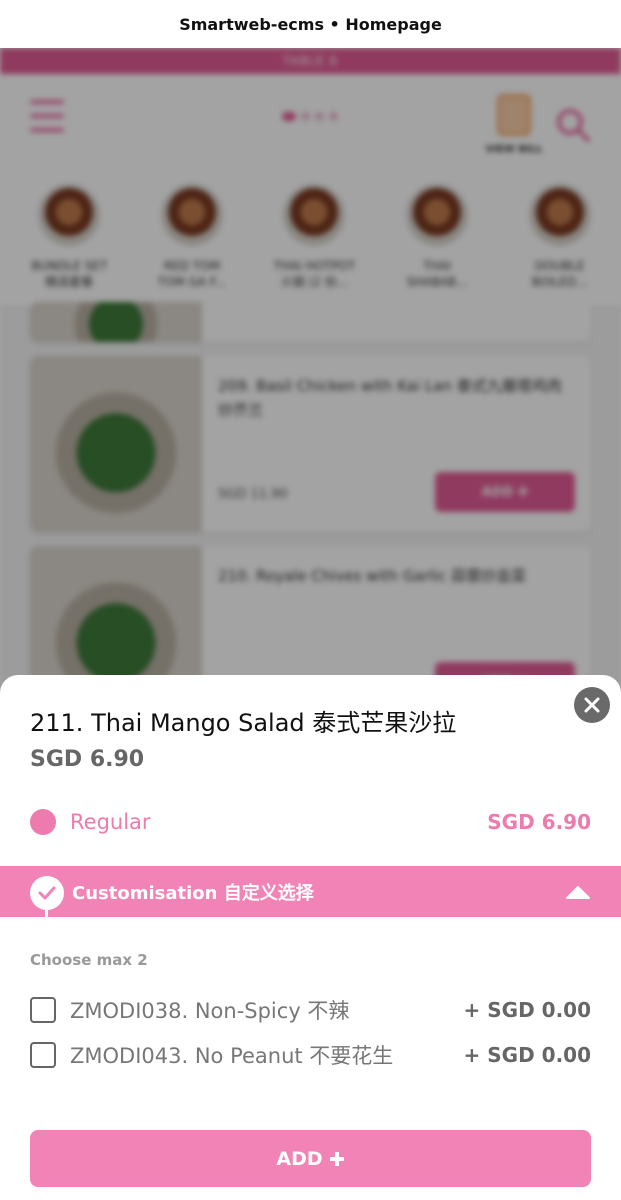 Image resolution: width=621 pixels, height=1200 pixels. I want to click on browser-title-bar: Smartweb-ecms • Homepage, so click(310, 24).